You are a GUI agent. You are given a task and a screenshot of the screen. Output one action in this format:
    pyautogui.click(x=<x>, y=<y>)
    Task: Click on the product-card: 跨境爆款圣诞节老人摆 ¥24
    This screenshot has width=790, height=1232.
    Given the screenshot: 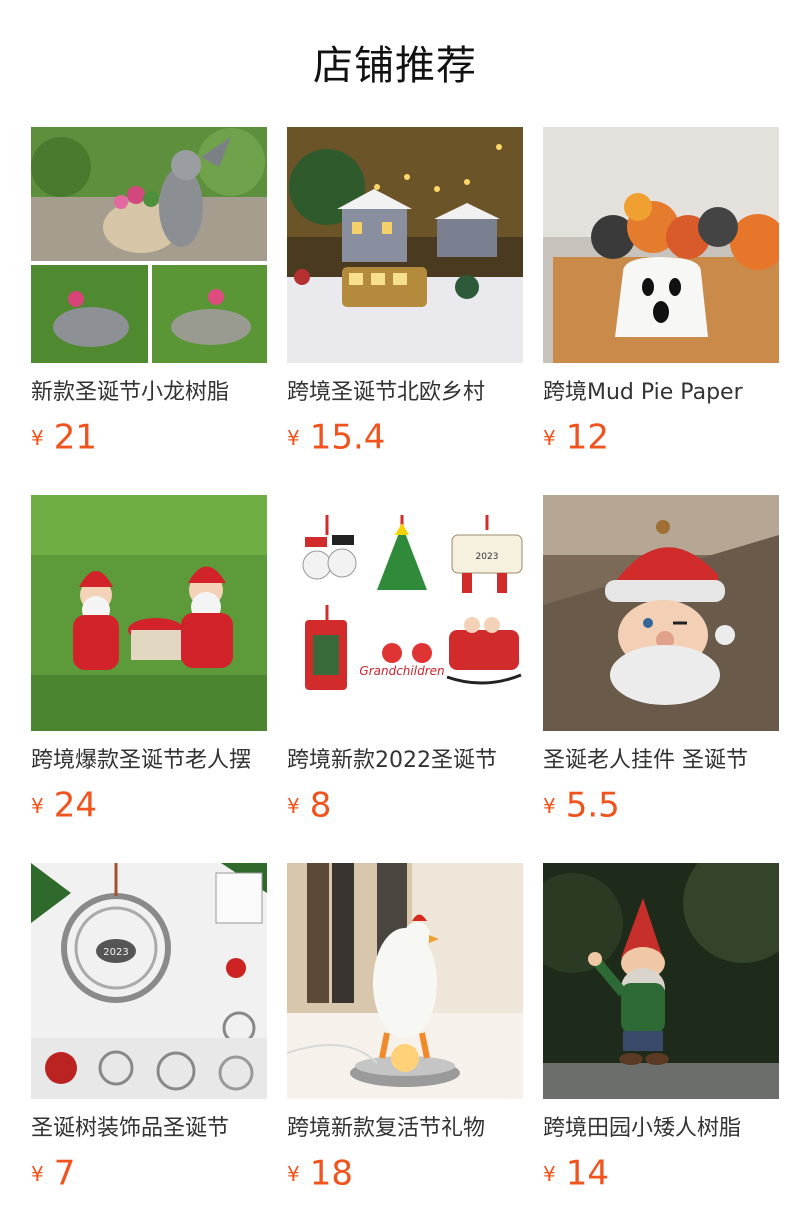 What is the action you would take?
    pyautogui.click(x=149, y=679)
    